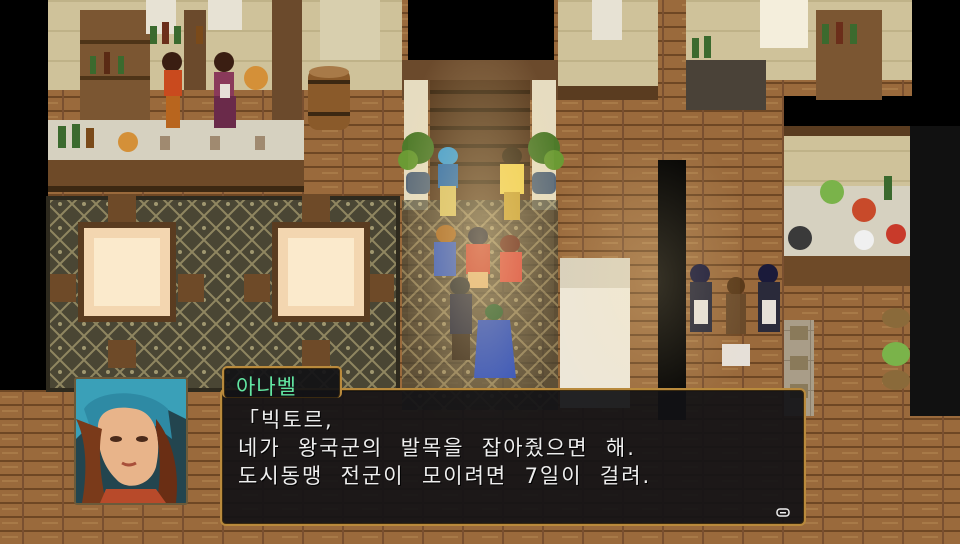 This screenshot has width=960, height=544. Describe the element at coordinates (896, 349) in the screenshot. I see `baskets` at that location.